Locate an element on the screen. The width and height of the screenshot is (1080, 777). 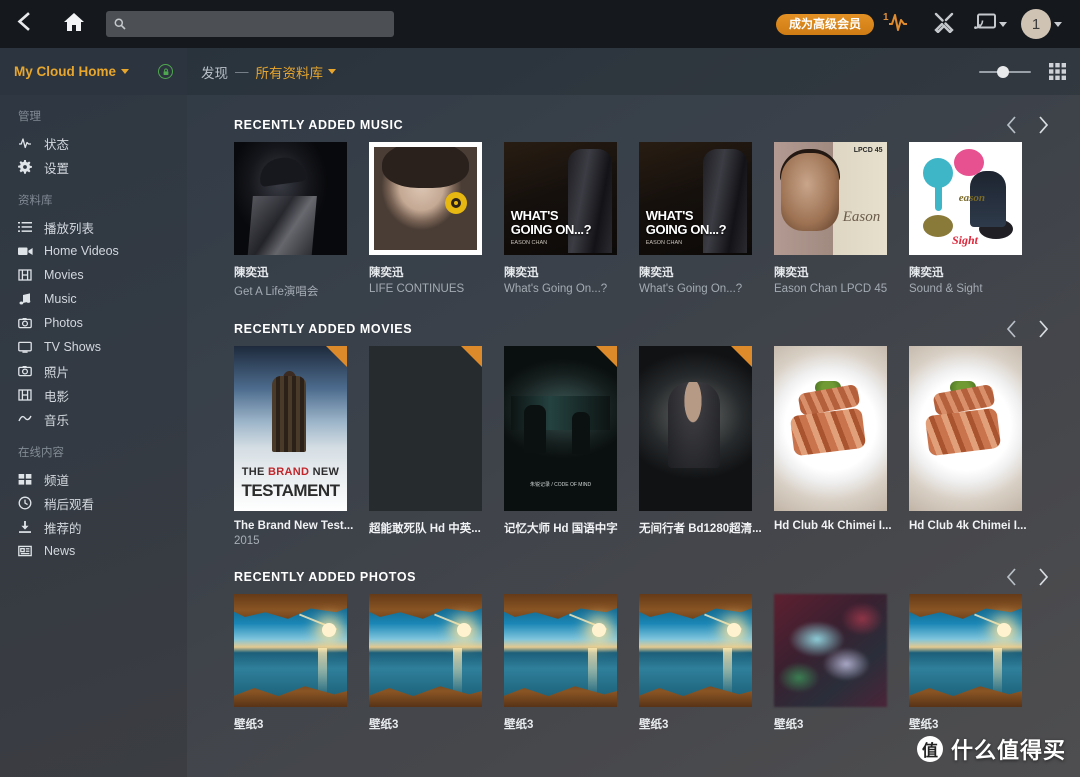
breadcrumb-current: 所有资料库 is located at coordinates (290, 72).